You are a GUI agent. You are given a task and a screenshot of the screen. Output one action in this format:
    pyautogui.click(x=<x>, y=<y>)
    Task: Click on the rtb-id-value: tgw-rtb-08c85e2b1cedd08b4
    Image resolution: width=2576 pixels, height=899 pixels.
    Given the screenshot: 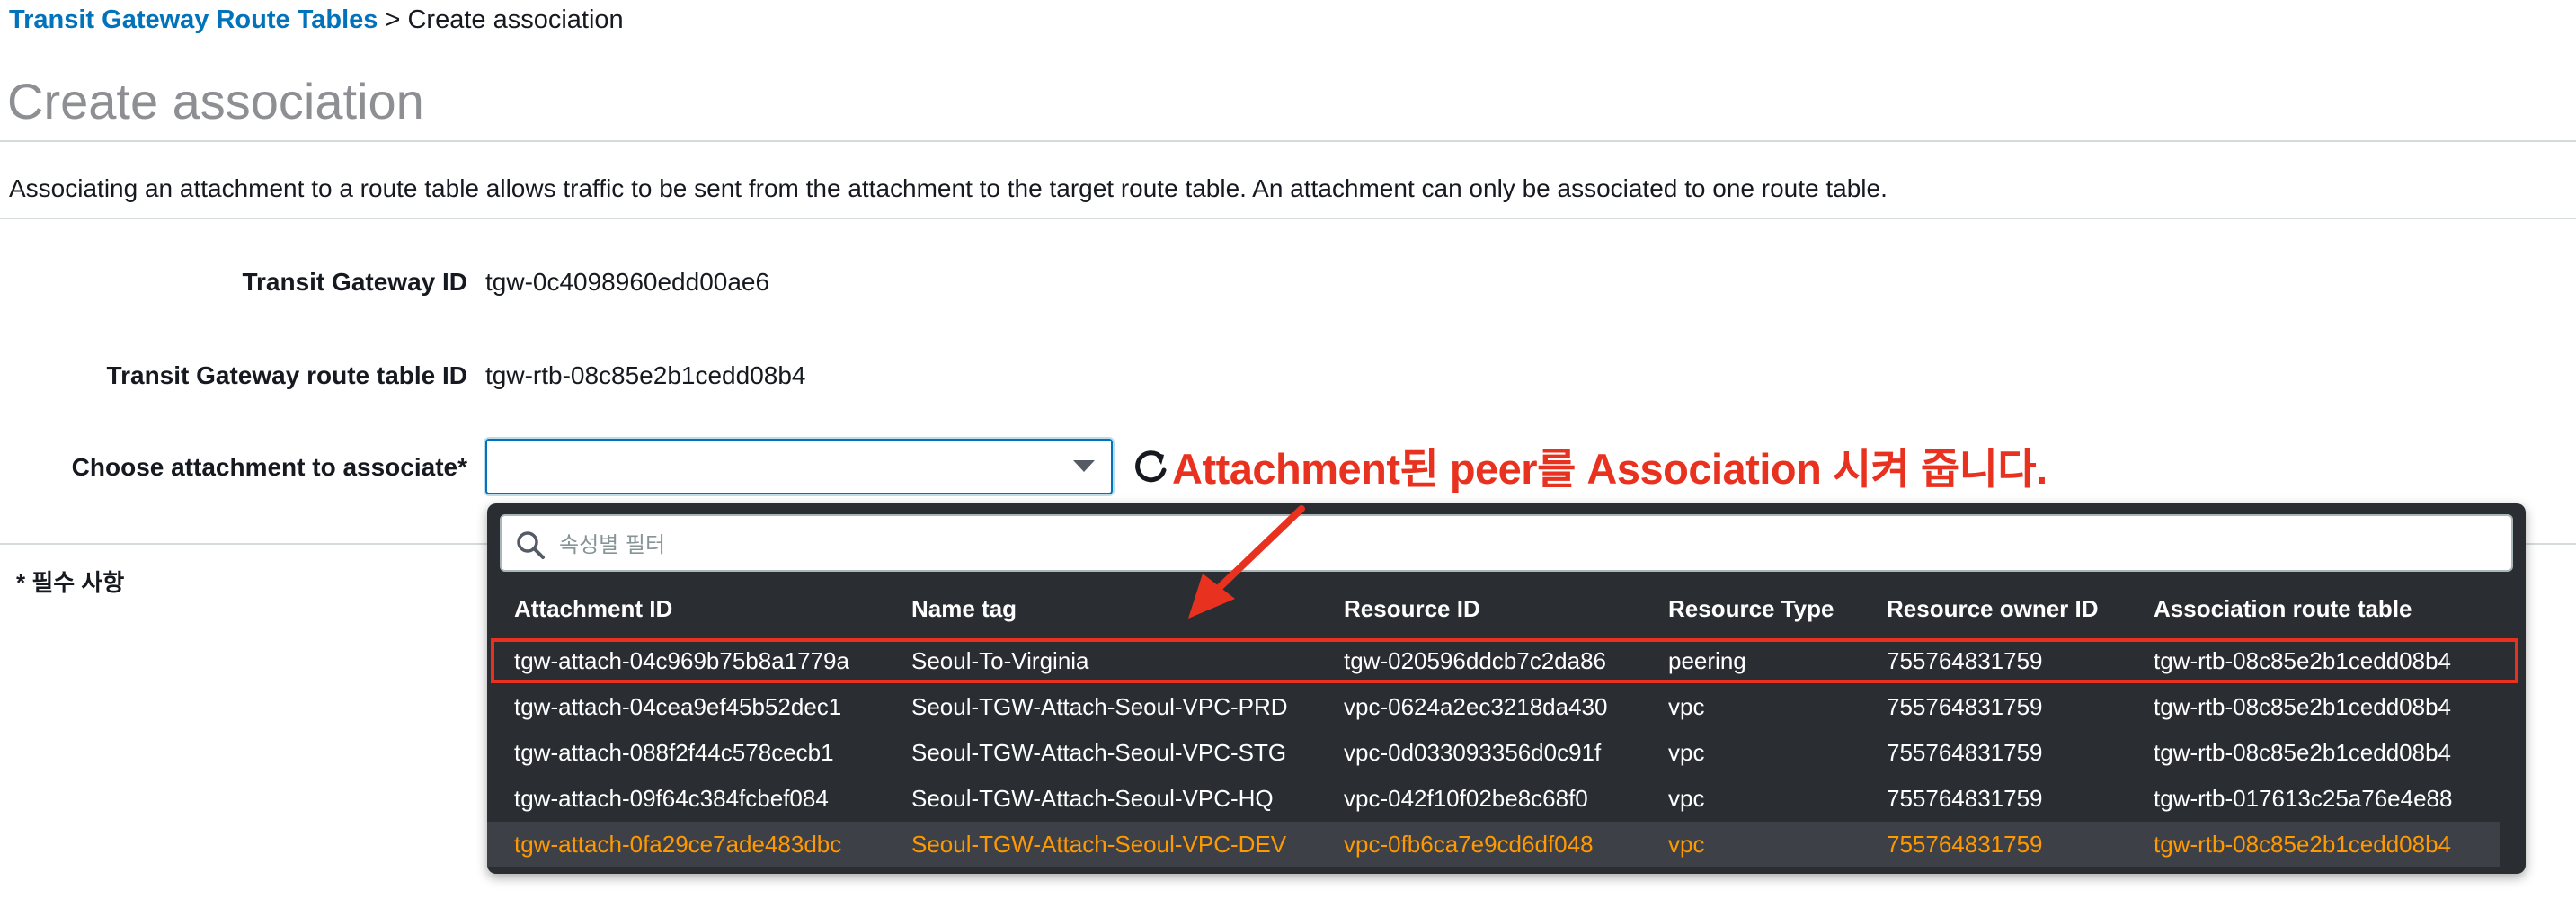 What is the action you would take?
    pyautogui.click(x=645, y=375)
    